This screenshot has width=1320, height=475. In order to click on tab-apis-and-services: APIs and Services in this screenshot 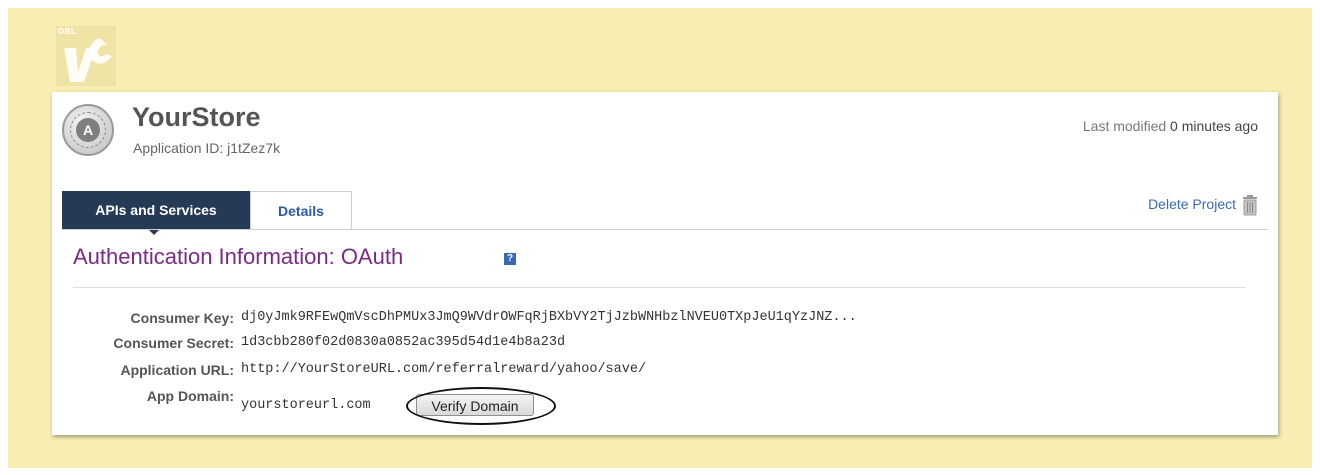, I will do `click(156, 213)`.